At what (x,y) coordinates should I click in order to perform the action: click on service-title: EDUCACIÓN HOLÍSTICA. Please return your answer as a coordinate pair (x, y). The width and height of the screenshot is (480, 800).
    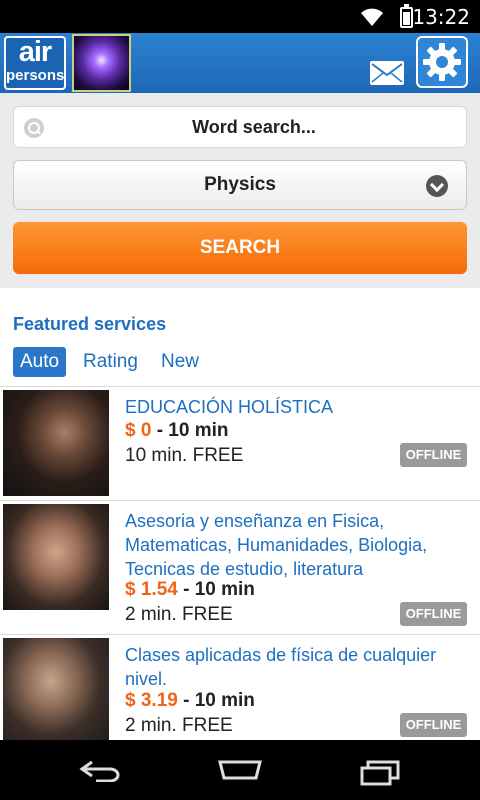
    Looking at the image, I should click on (229, 407).